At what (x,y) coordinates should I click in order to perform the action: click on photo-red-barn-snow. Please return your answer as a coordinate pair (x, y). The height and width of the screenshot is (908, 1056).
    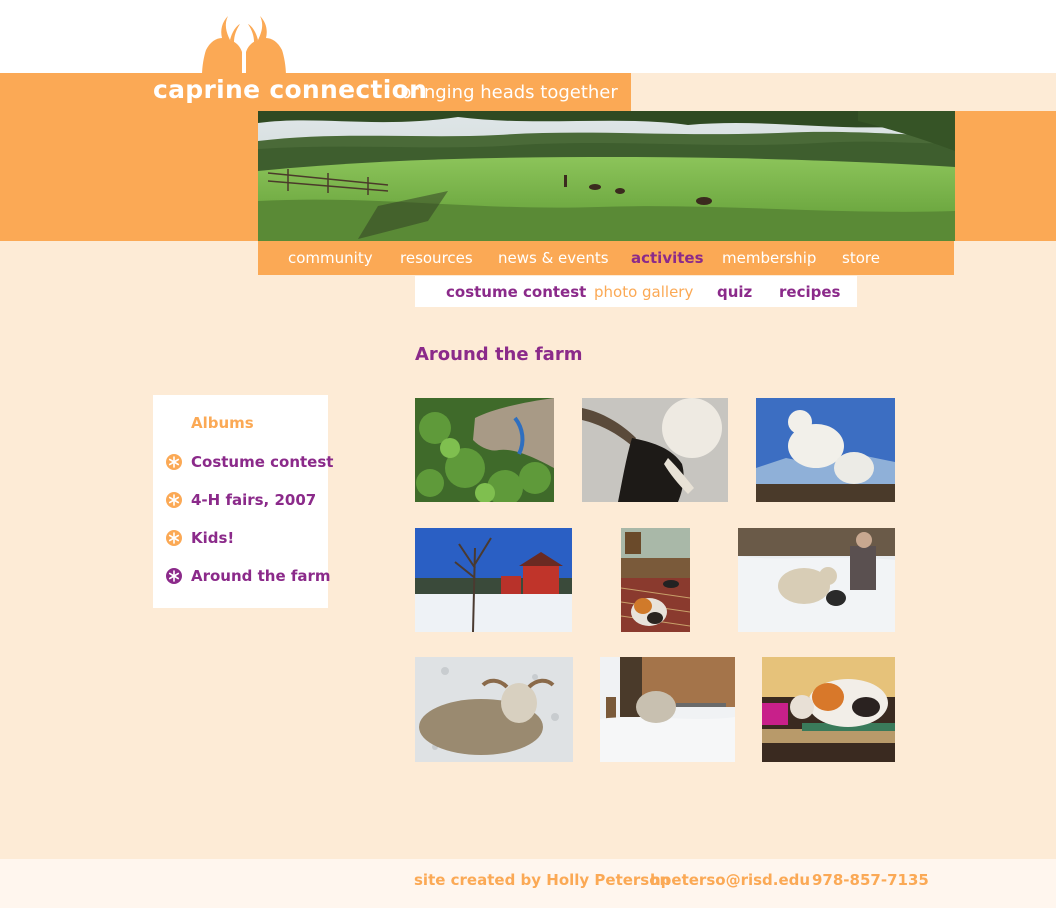
    Looking at the image, I should click on (493, 580).